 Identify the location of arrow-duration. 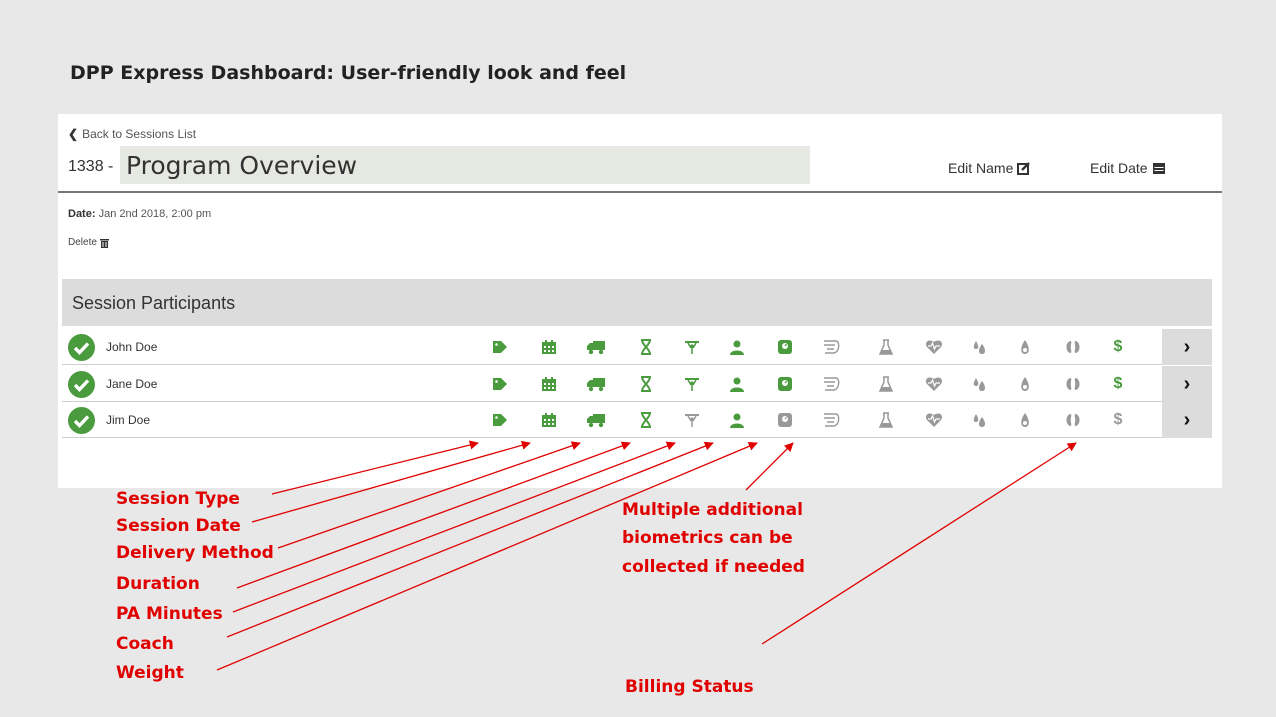
(433, 515).